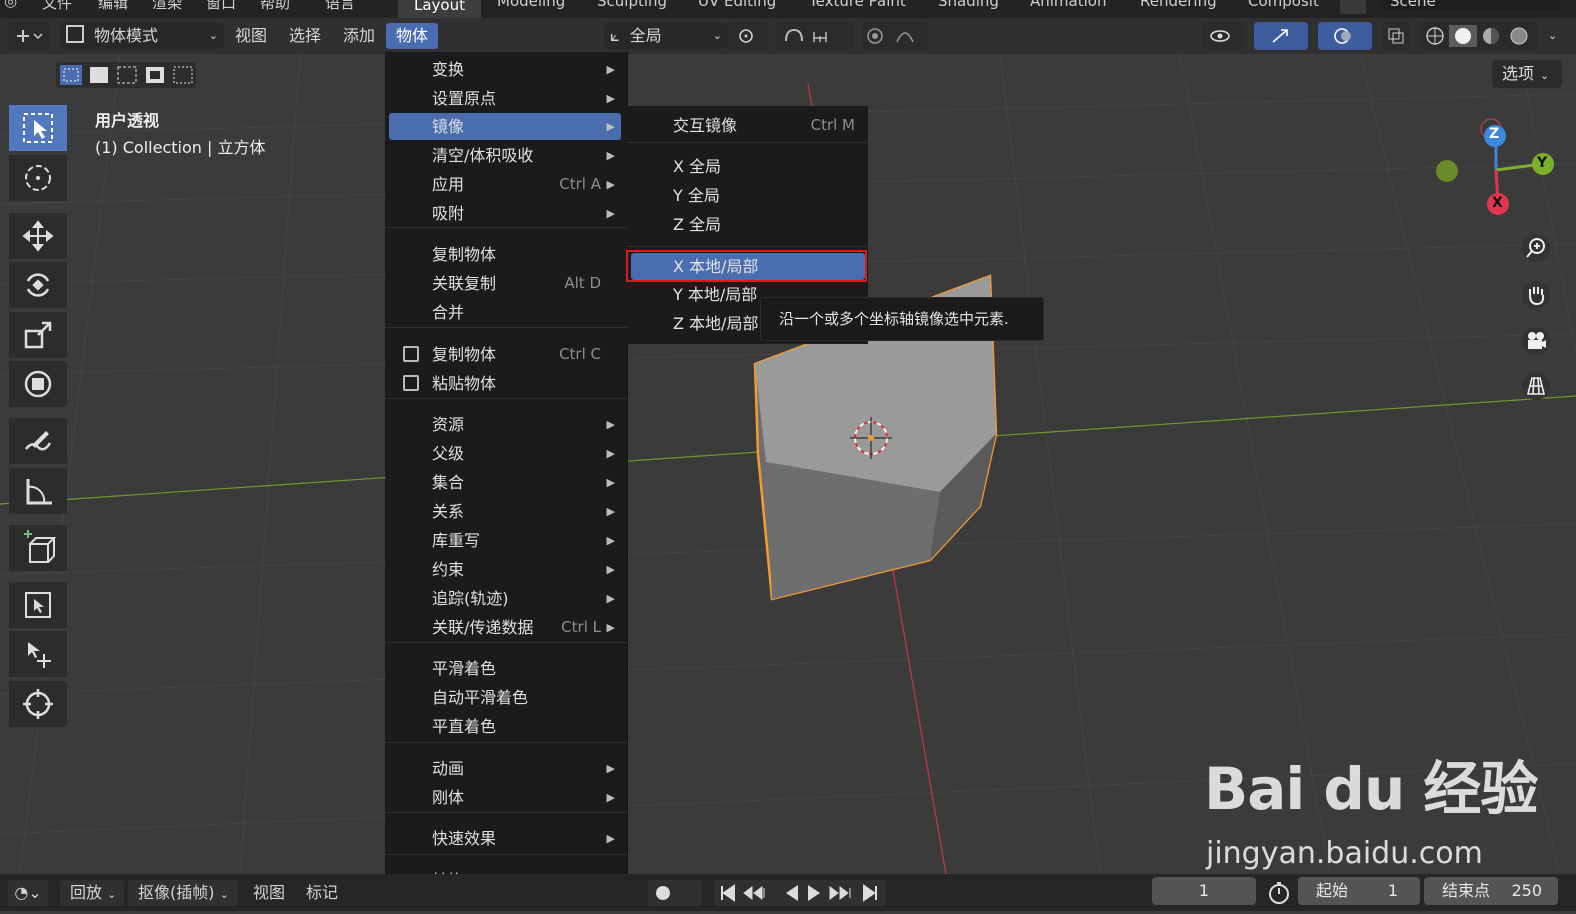 The image size is (1576, 914). I want to click on tab-layout: Layout, so click(439, 9).